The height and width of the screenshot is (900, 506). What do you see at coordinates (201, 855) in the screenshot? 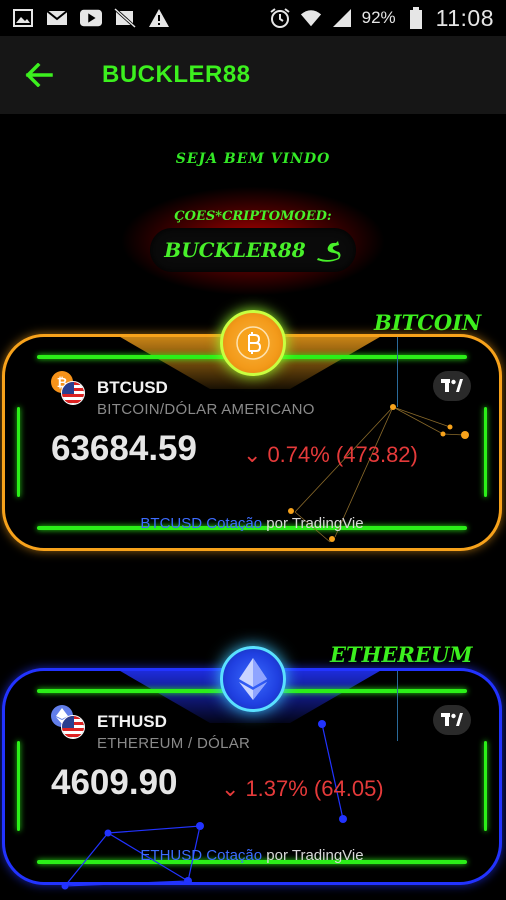
I see `eth-quote-link: ETHUSD Cotação` at bounding box center [201, 855].